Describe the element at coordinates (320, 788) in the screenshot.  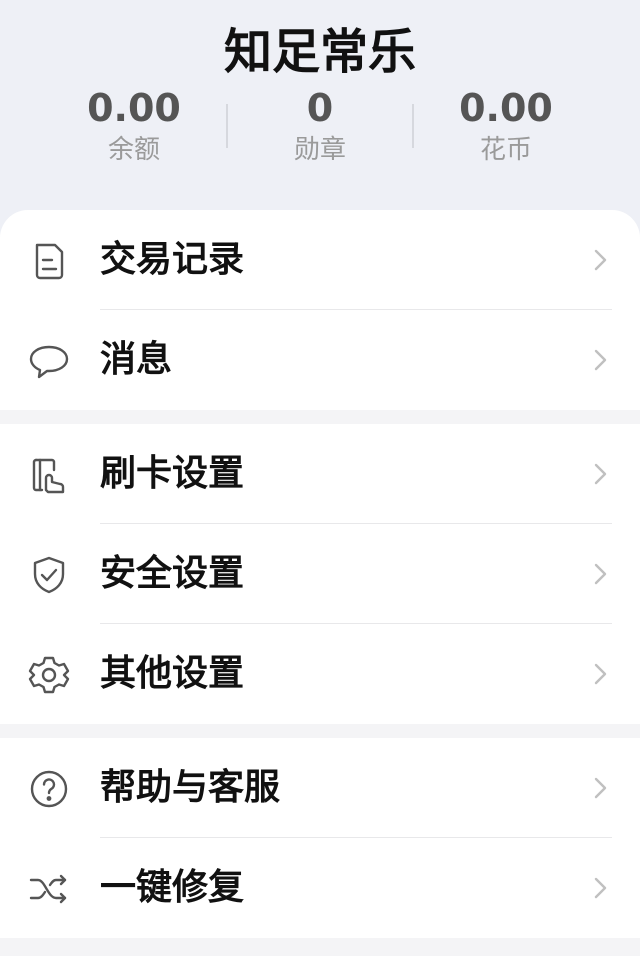
I see `menu-item-help: 帮助与客服` at that location.